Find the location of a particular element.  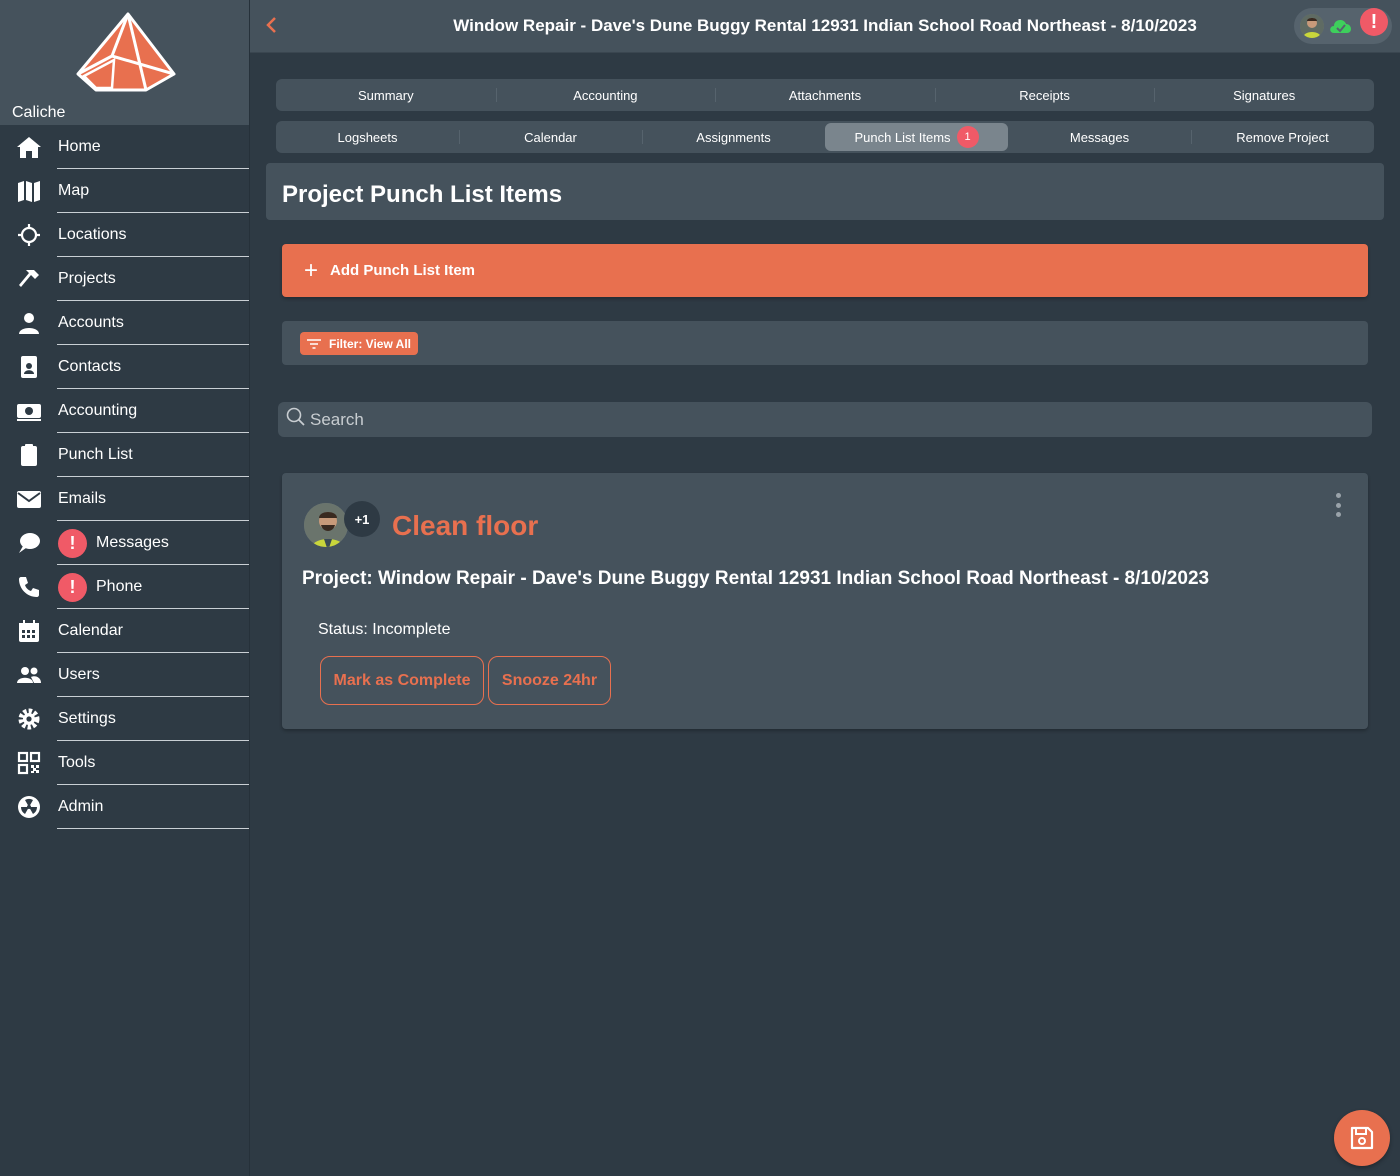

tab-count-badge: 1 is located at coordinates (967, 137).